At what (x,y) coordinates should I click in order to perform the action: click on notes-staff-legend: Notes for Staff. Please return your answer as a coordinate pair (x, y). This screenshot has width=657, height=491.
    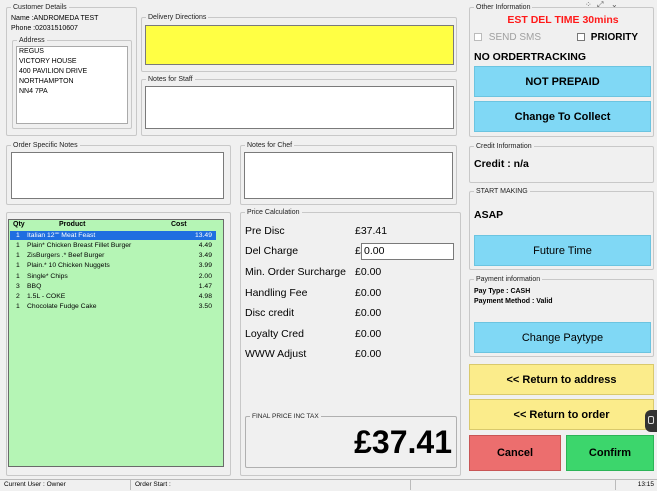
    Looking at the image, I should click on (170, 79).